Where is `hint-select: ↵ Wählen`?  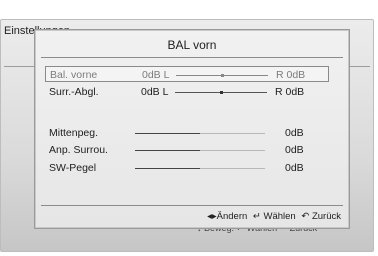
hint-select: ↵ Wählen is located at coordinates (274, 216).